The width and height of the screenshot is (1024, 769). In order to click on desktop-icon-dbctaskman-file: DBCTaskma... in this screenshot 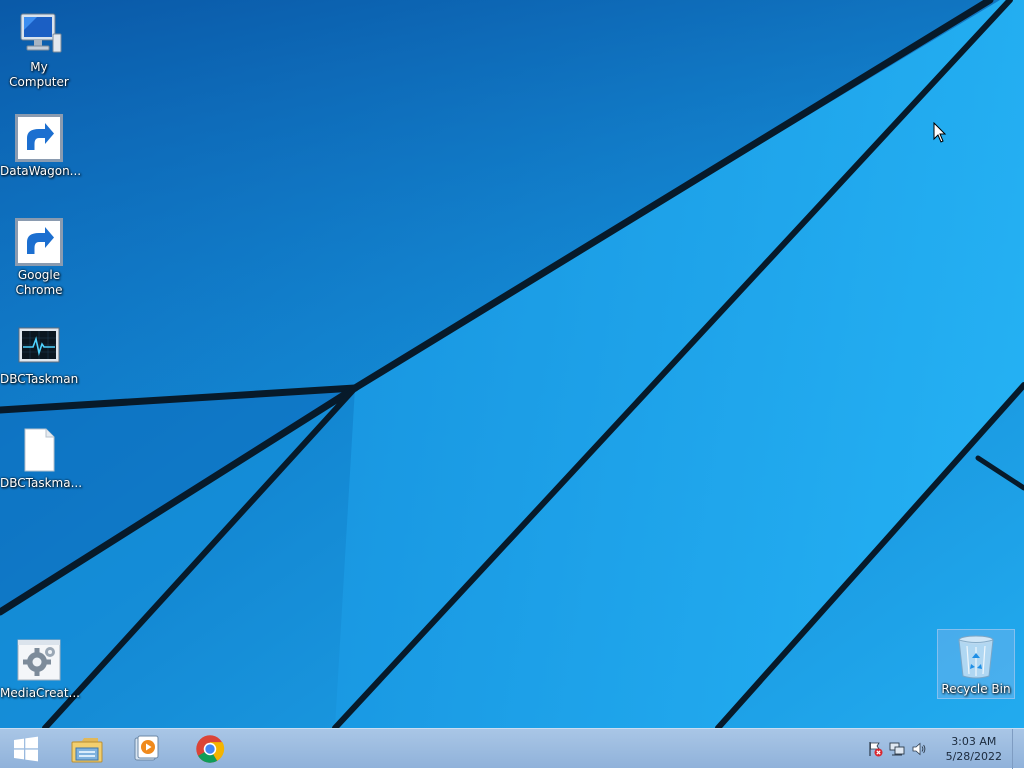, I will do `click(41, 455)`.